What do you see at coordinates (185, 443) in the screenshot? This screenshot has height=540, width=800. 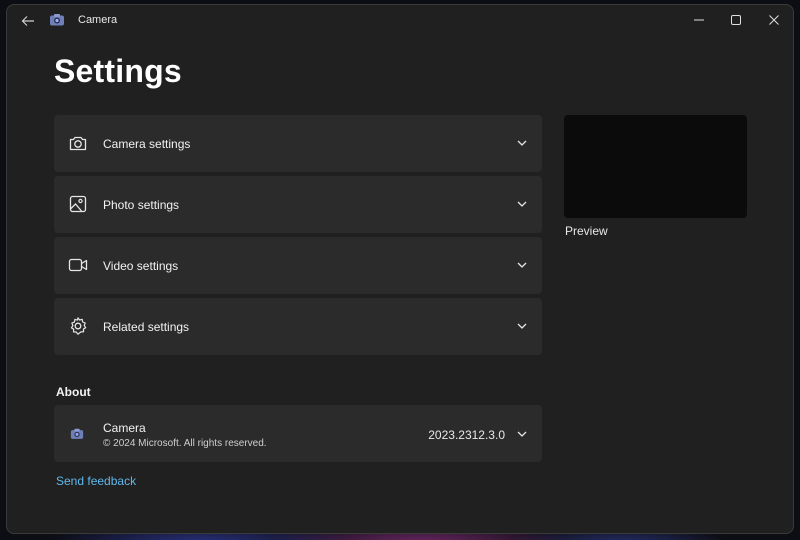 I see `about-copyright: © 2024 Microsoft. All rights reserved.` at bounding box center [185, 443].